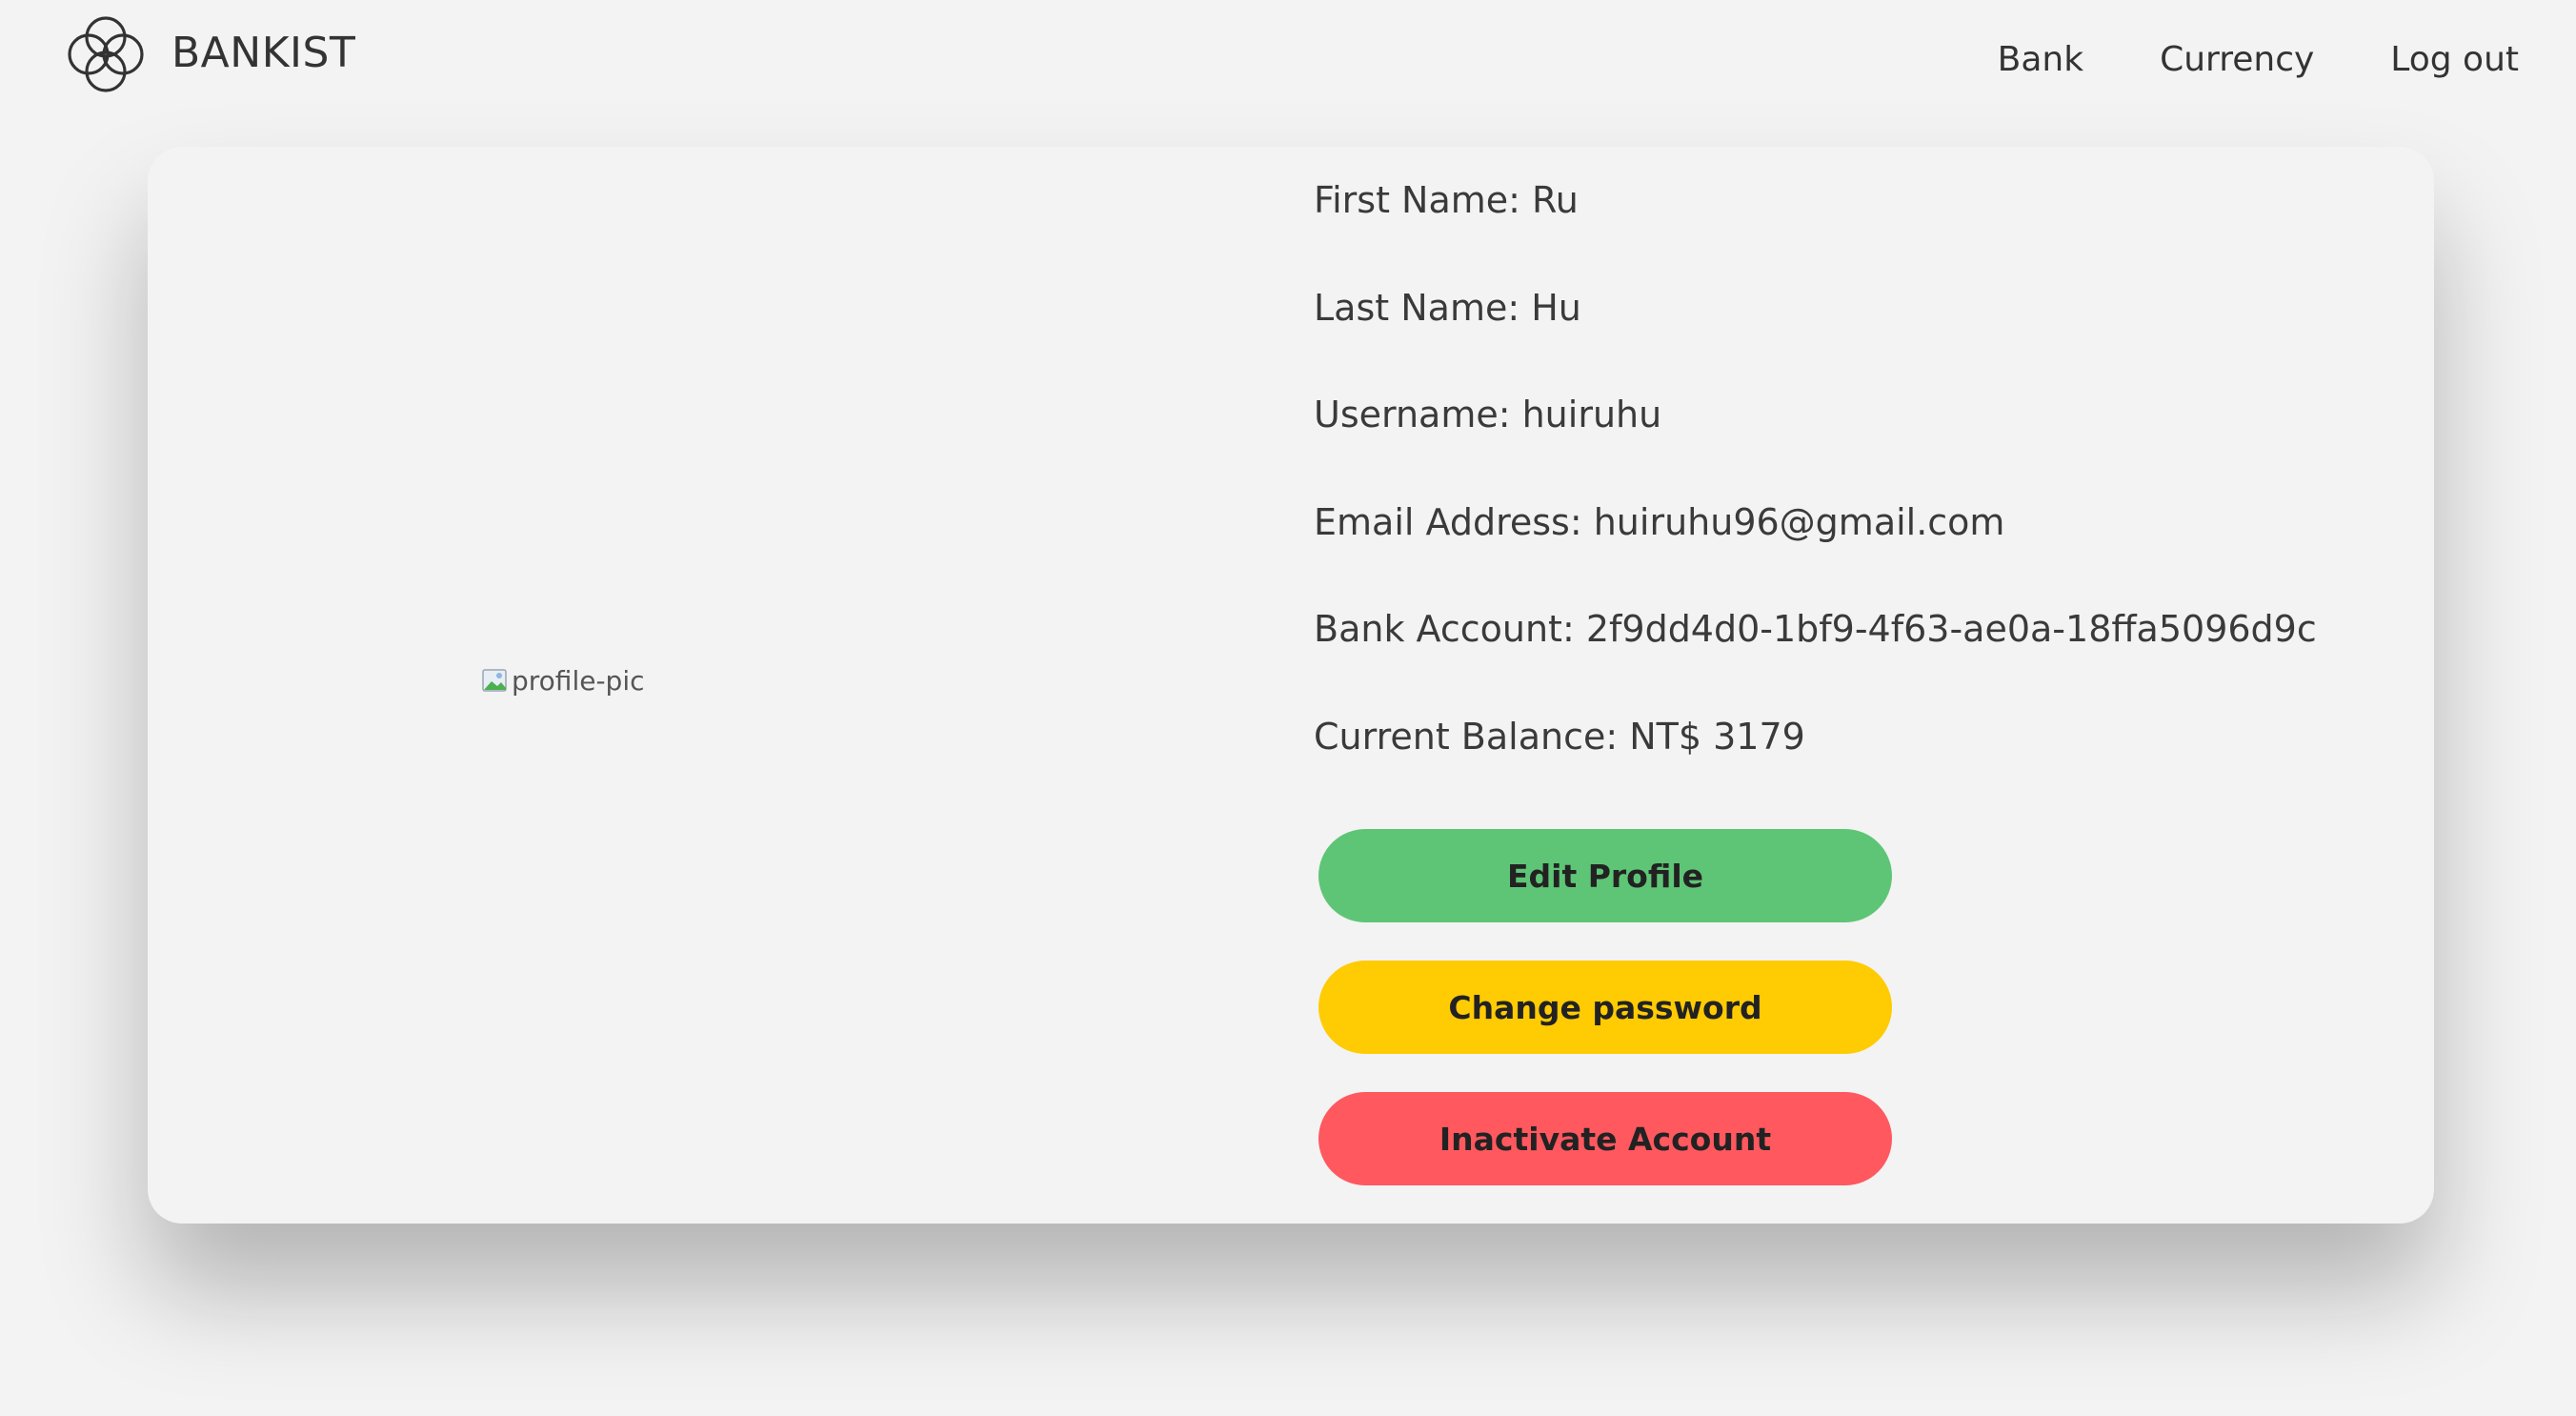  Describe the element at coordinates (263, 53) in the screenshot. I see `brand-name: BANKIST` at that location.